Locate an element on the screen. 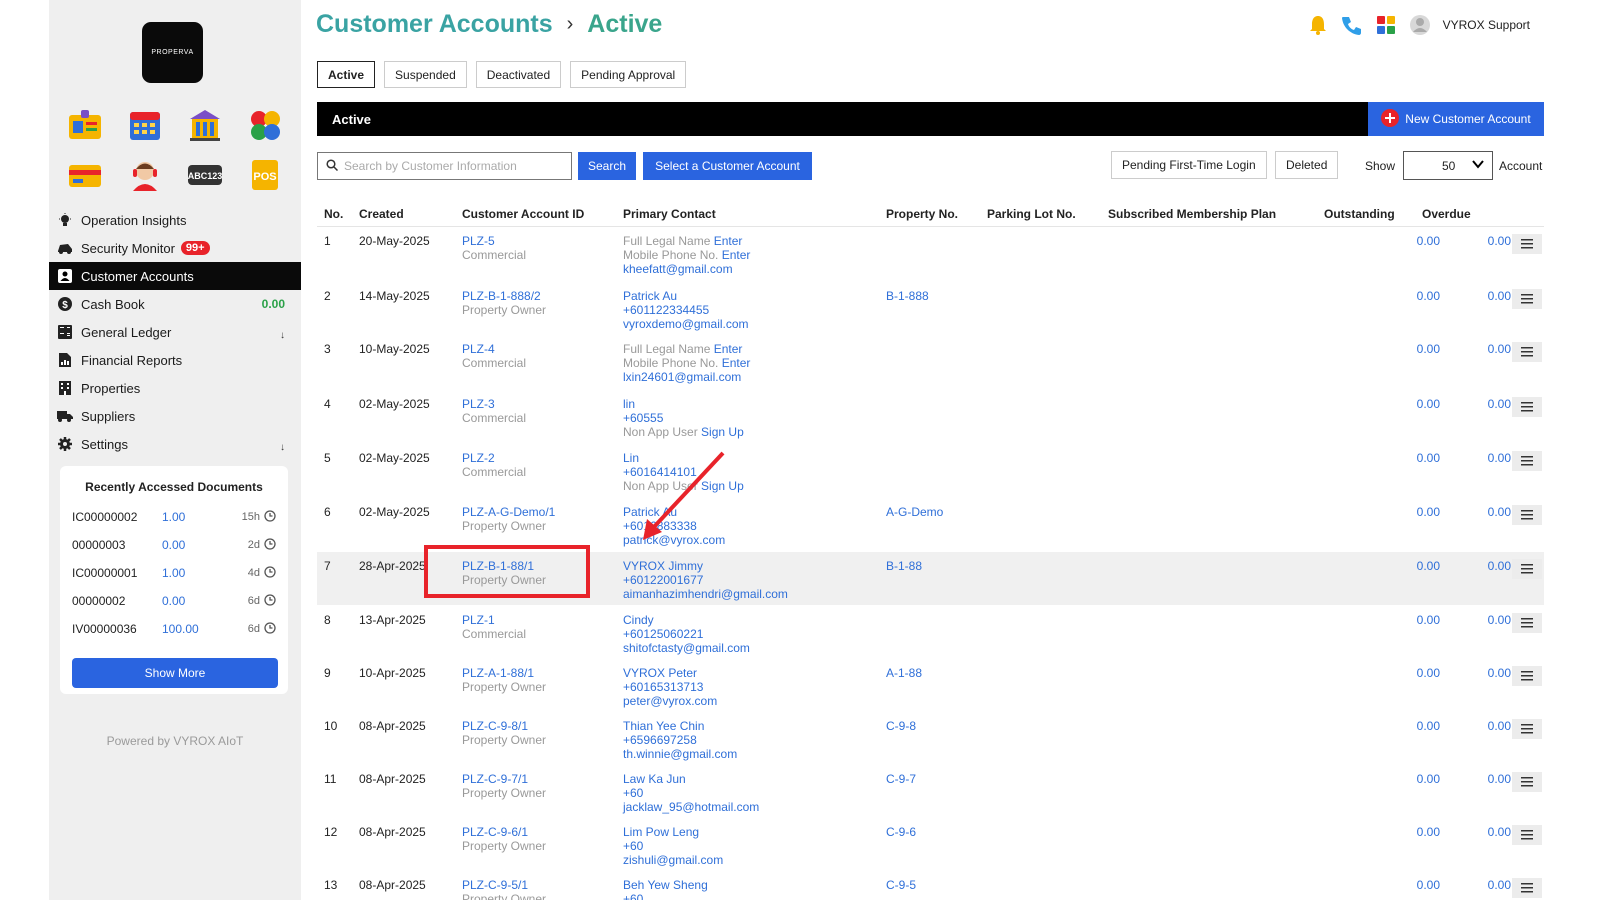 This screenshot has height=900, width=1600. contact-field-value: aimanhazimhendri@gmail.com is located at coordinates (705, 594).